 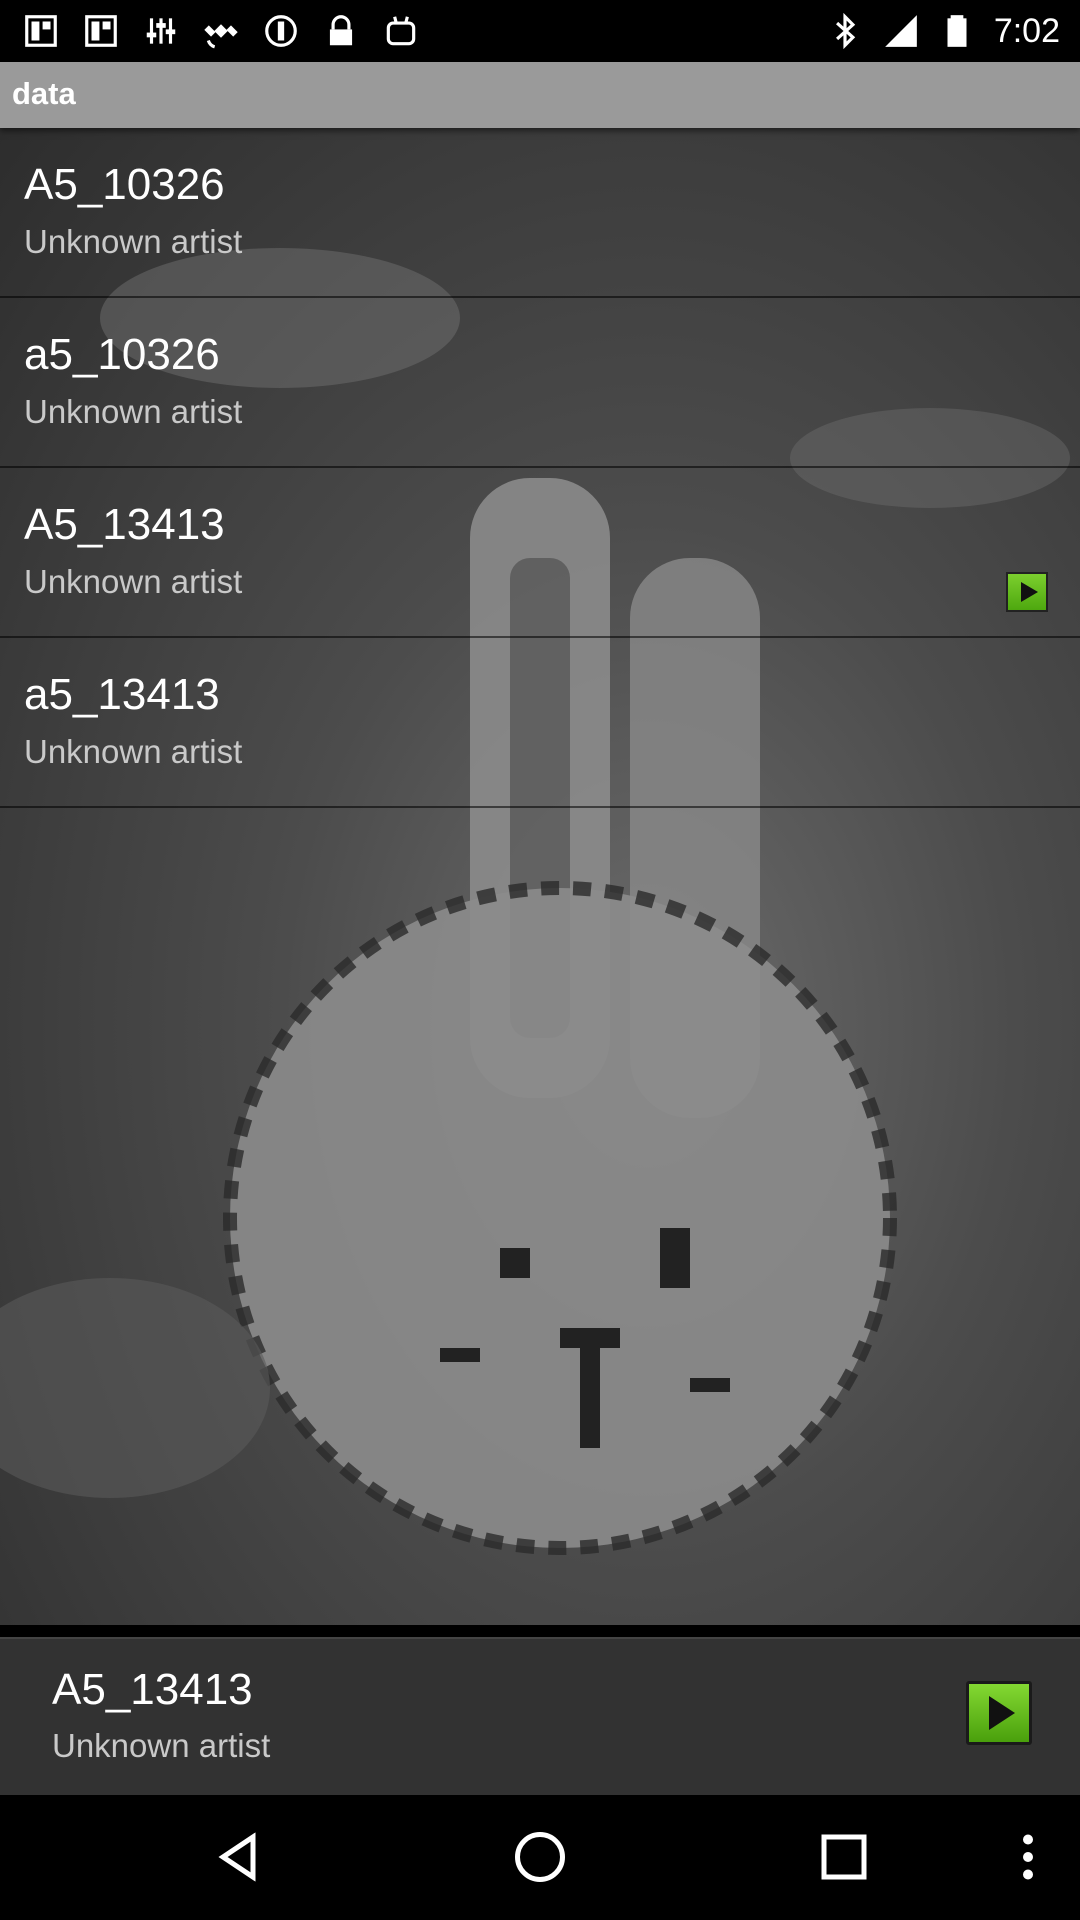 I want to click on title-bar: data, so click(x=540, y=95).